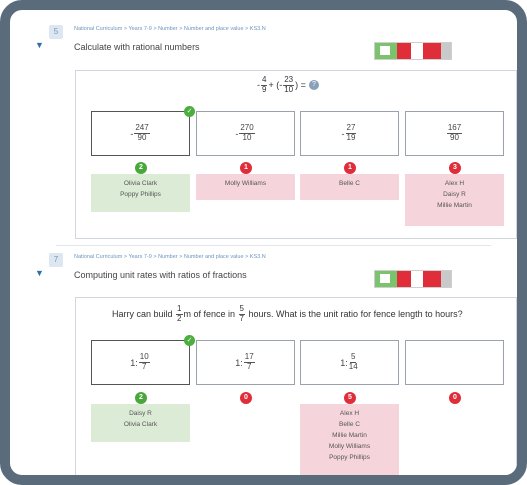 Image resolution: width=527 pixels, height=485 pixels. I want to click on student-list: Olivia Clark Poppy Phillips, so click(140, 193).